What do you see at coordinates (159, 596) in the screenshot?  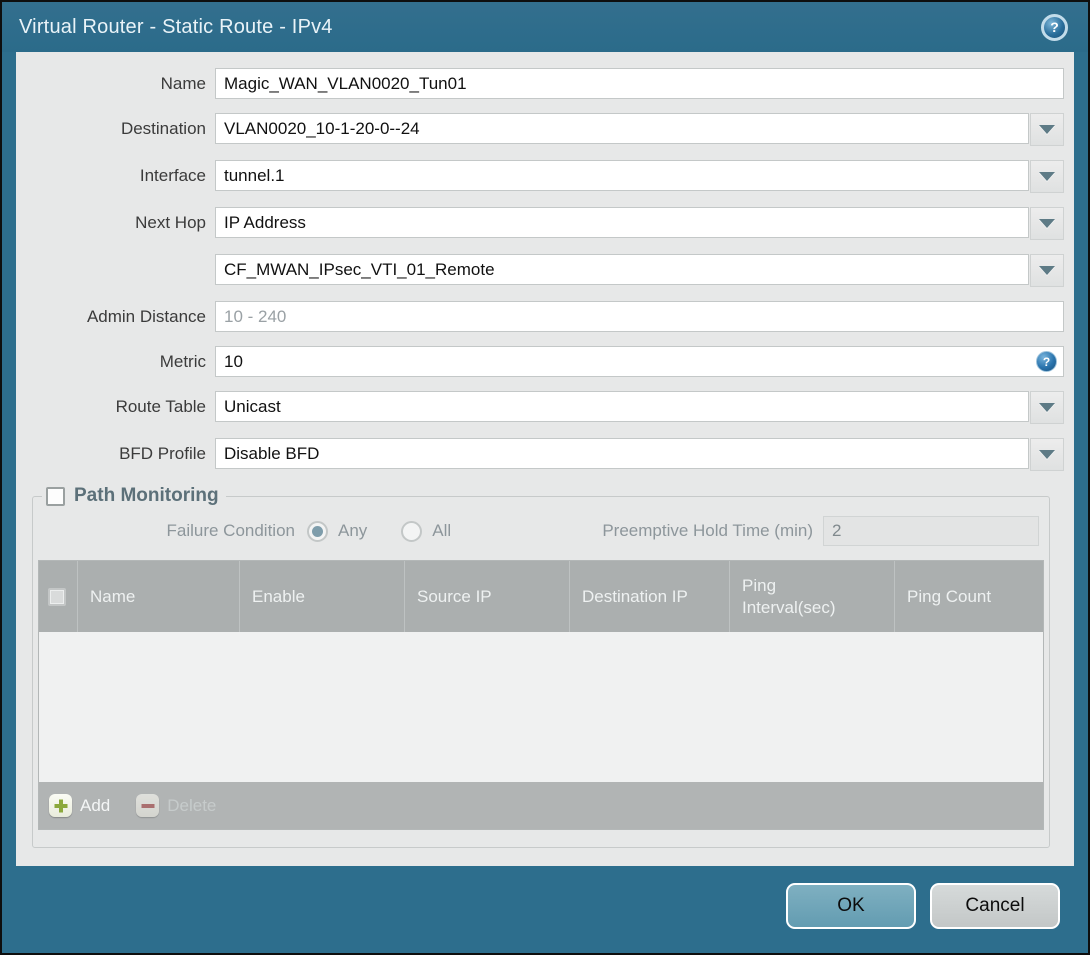 I see `column-header-name: Name` at bounding box center [159, 596].